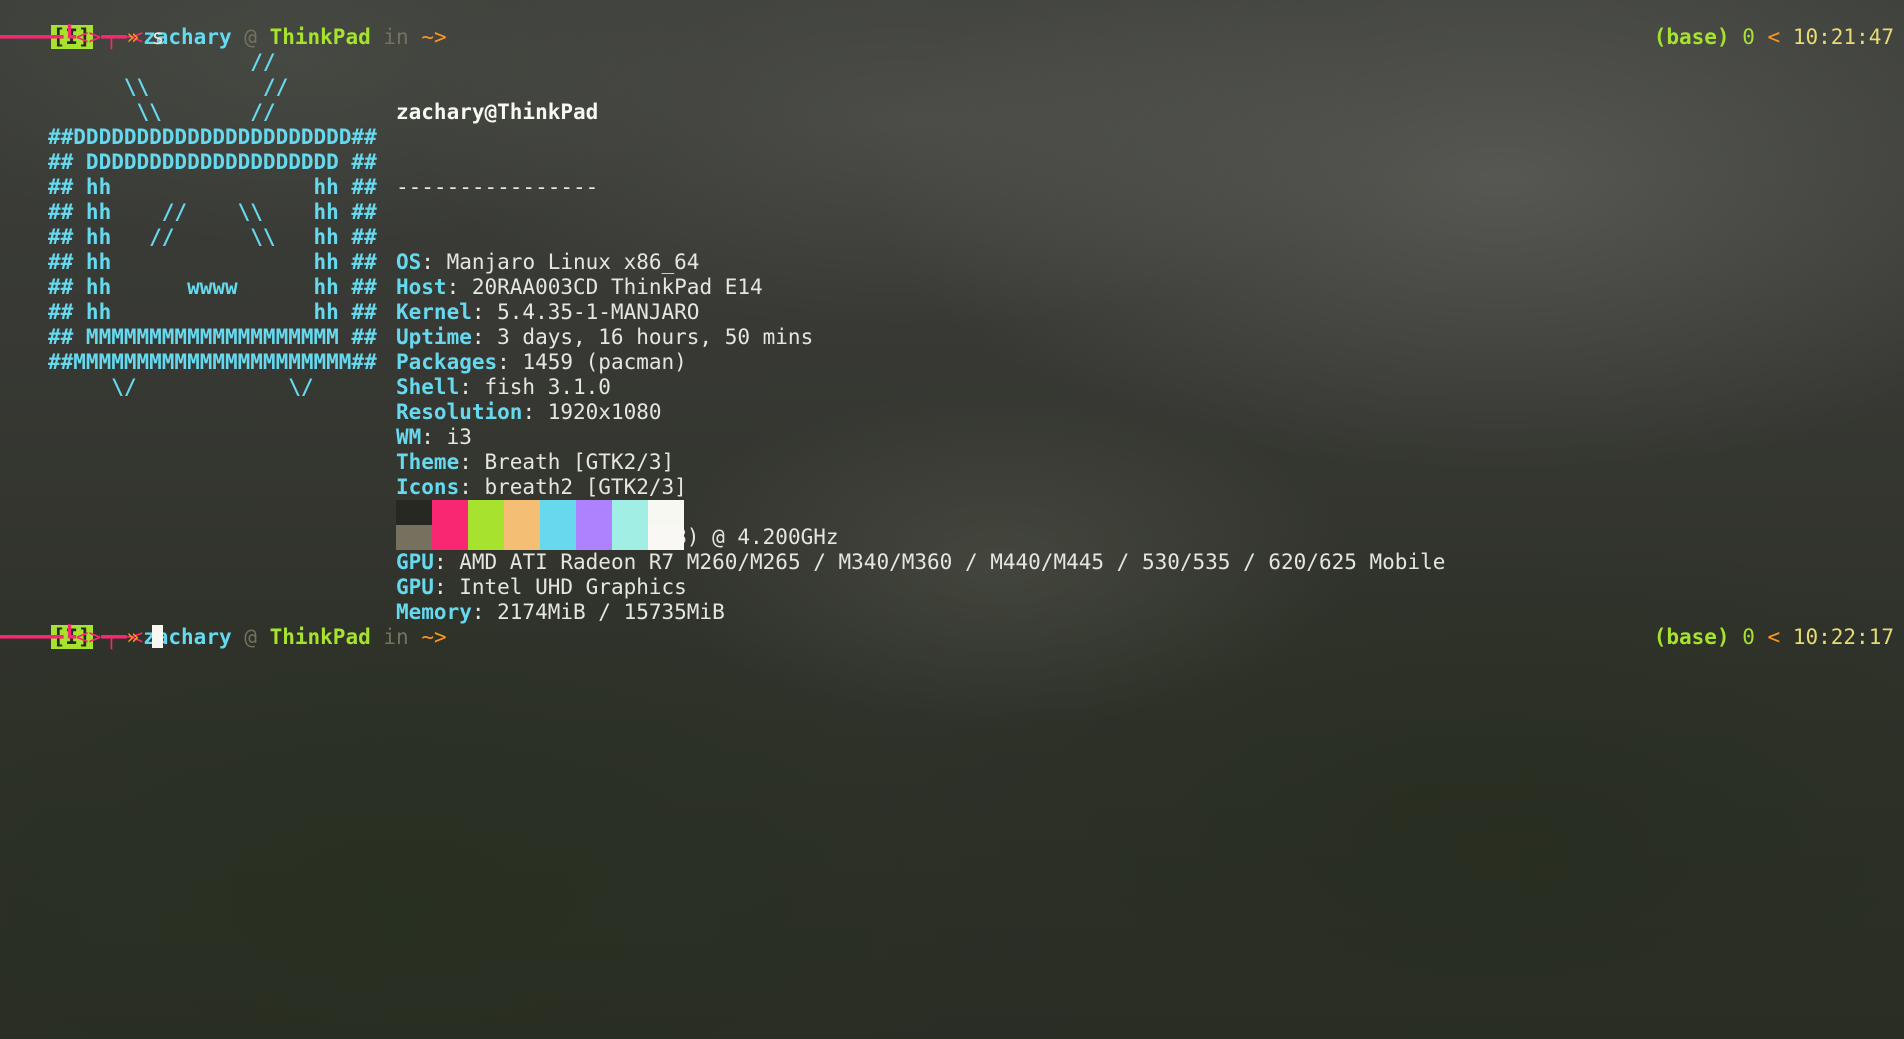 The image size is (1904, 1039). Describe the element at coordinates (428, 462) in the screenshot. I see `info-key: Theme` at that location.